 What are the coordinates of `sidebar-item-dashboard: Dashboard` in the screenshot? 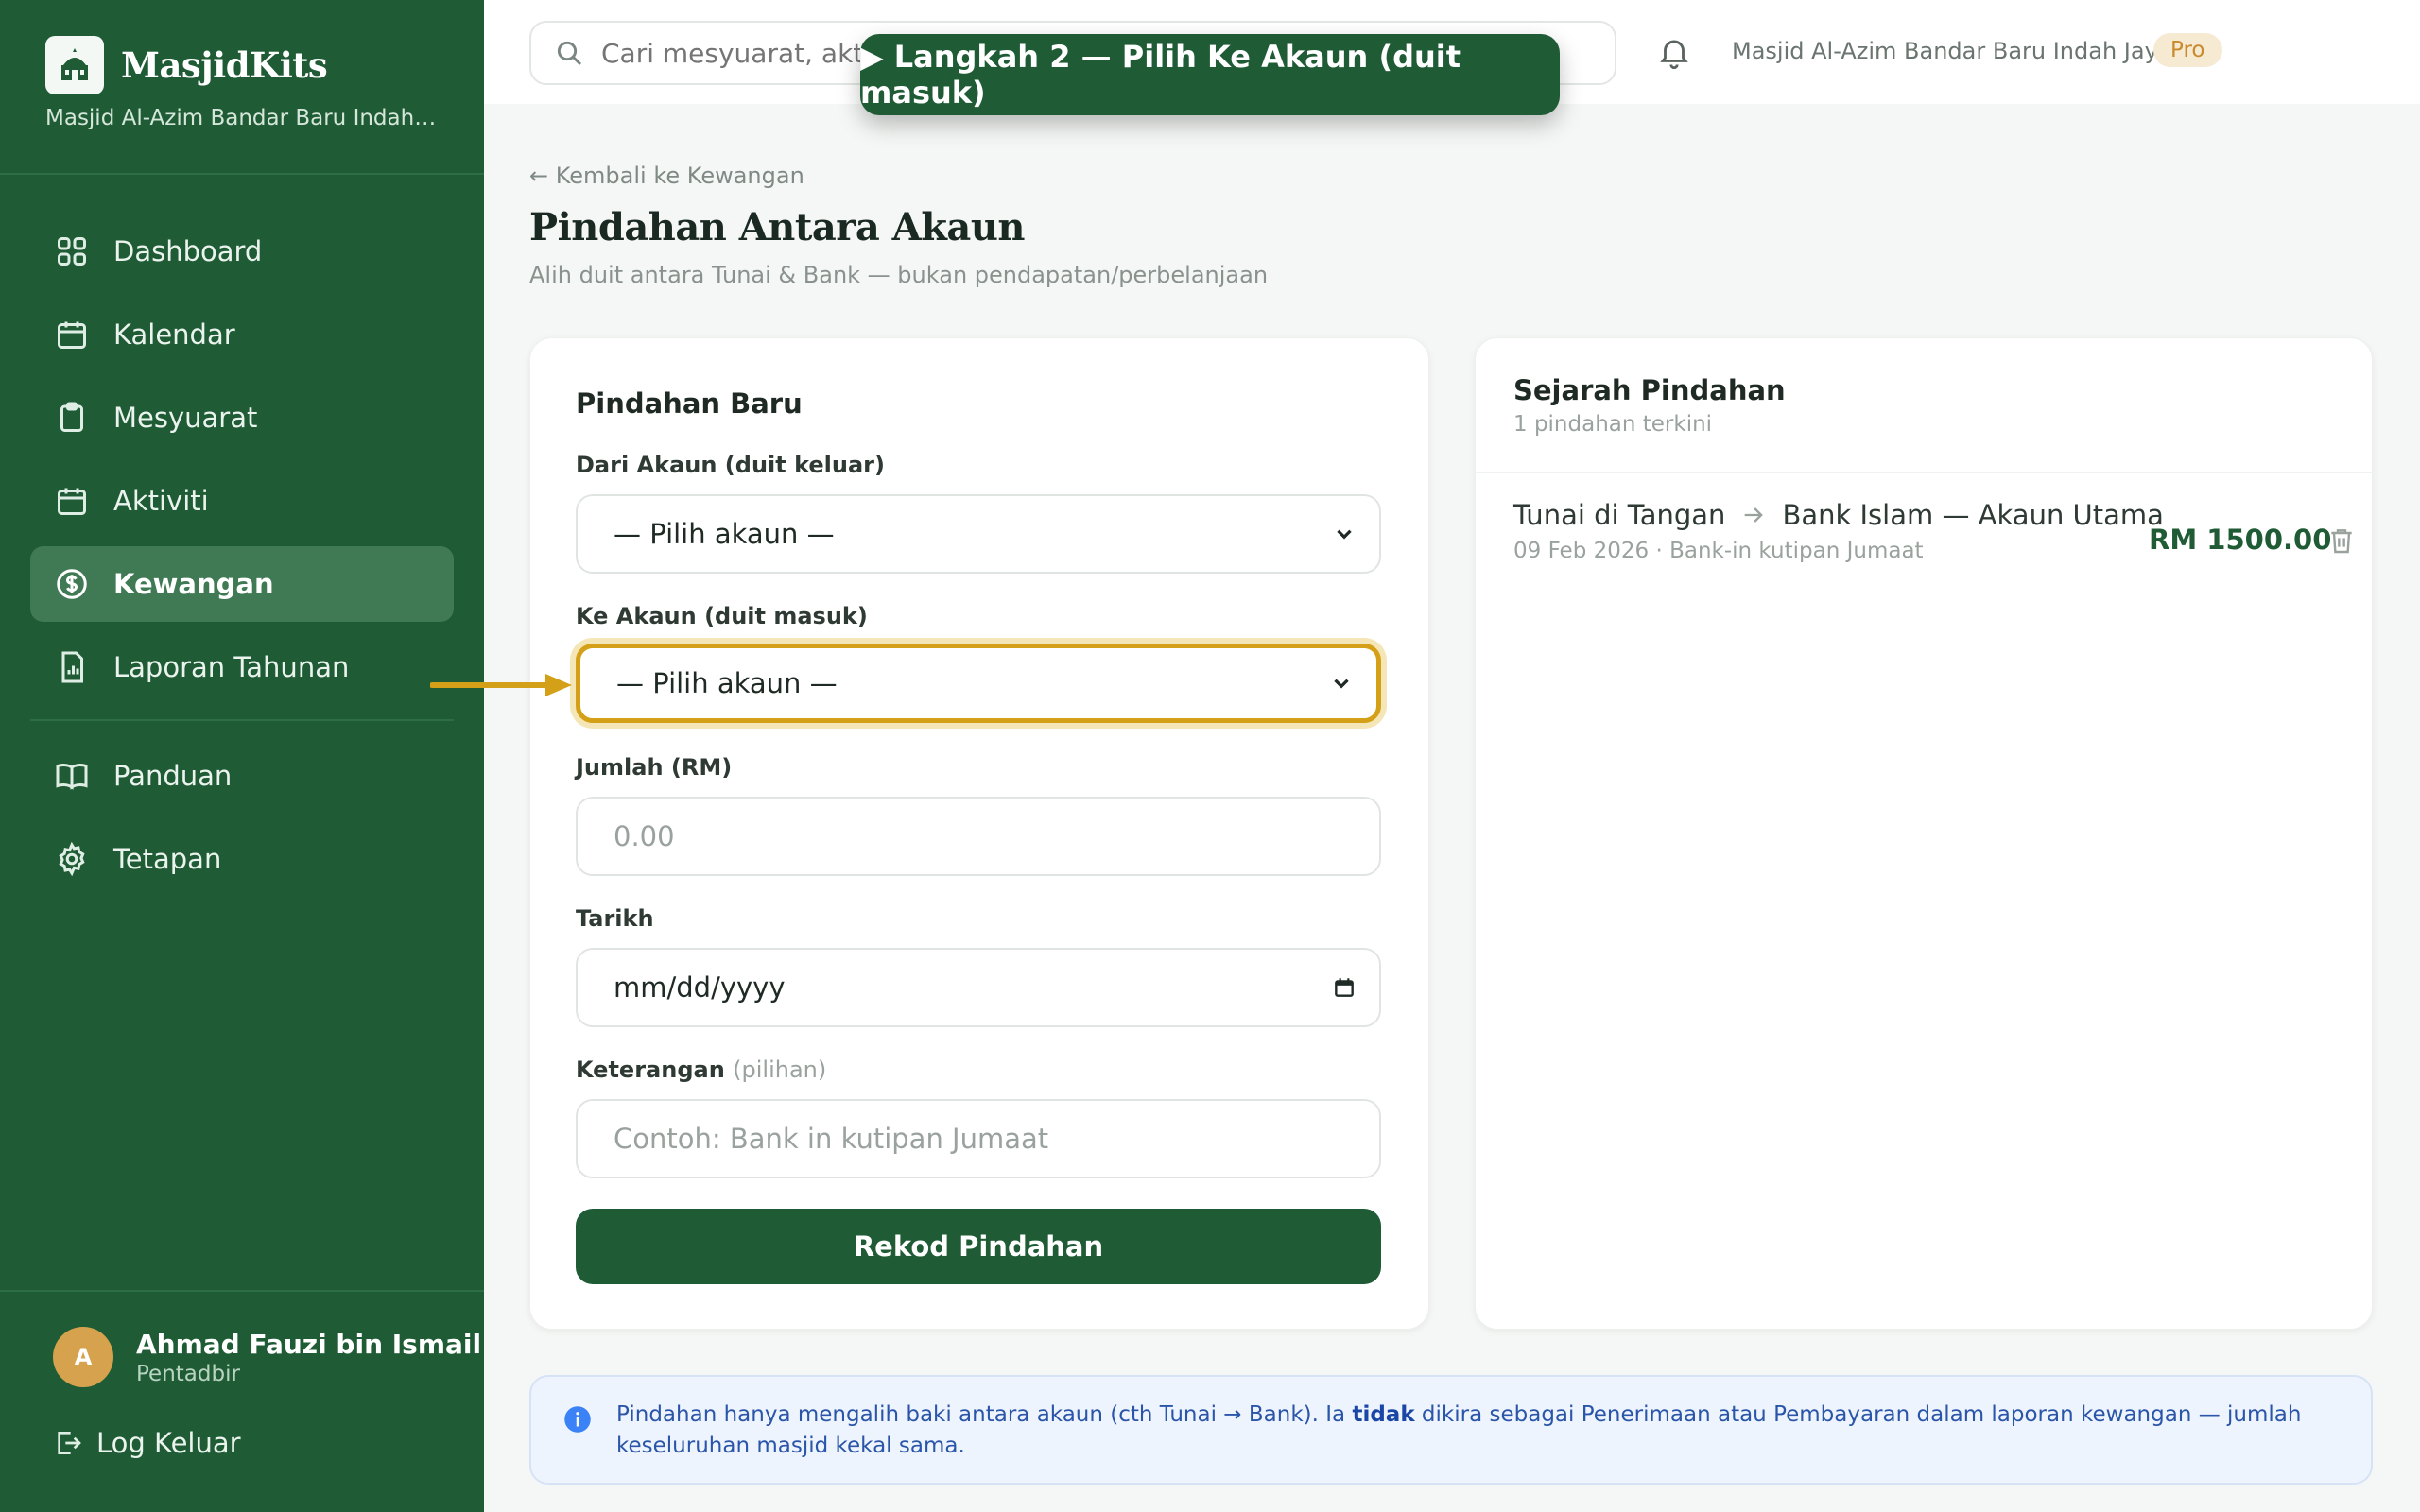 It's located at (242, 251).